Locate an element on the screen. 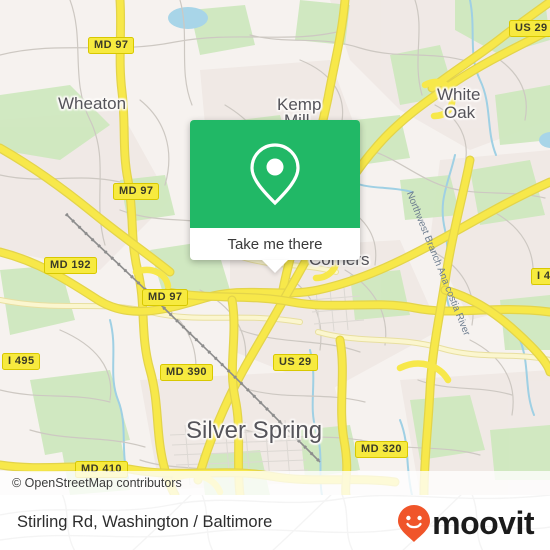  place-label-wheaton: Wheaton is located at coordinates (92, 103).